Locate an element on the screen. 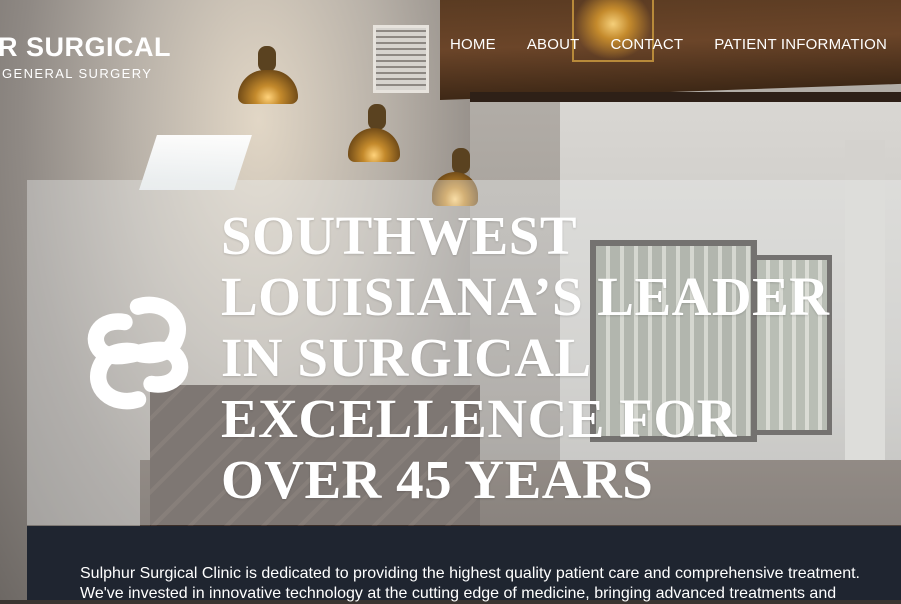  brand-name: R SURGICAL is located at coordinates (85, 47).